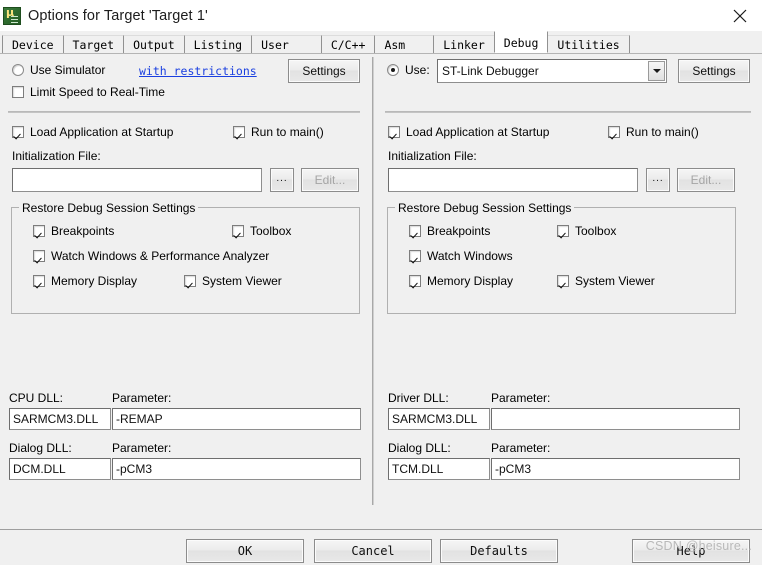 The height and width of the screenshot is (565, 762). What do you see at coordinates (39, 231) in the screenshot?
I see `breakpoints-checkbox-left` at bounding box center [39, 231].